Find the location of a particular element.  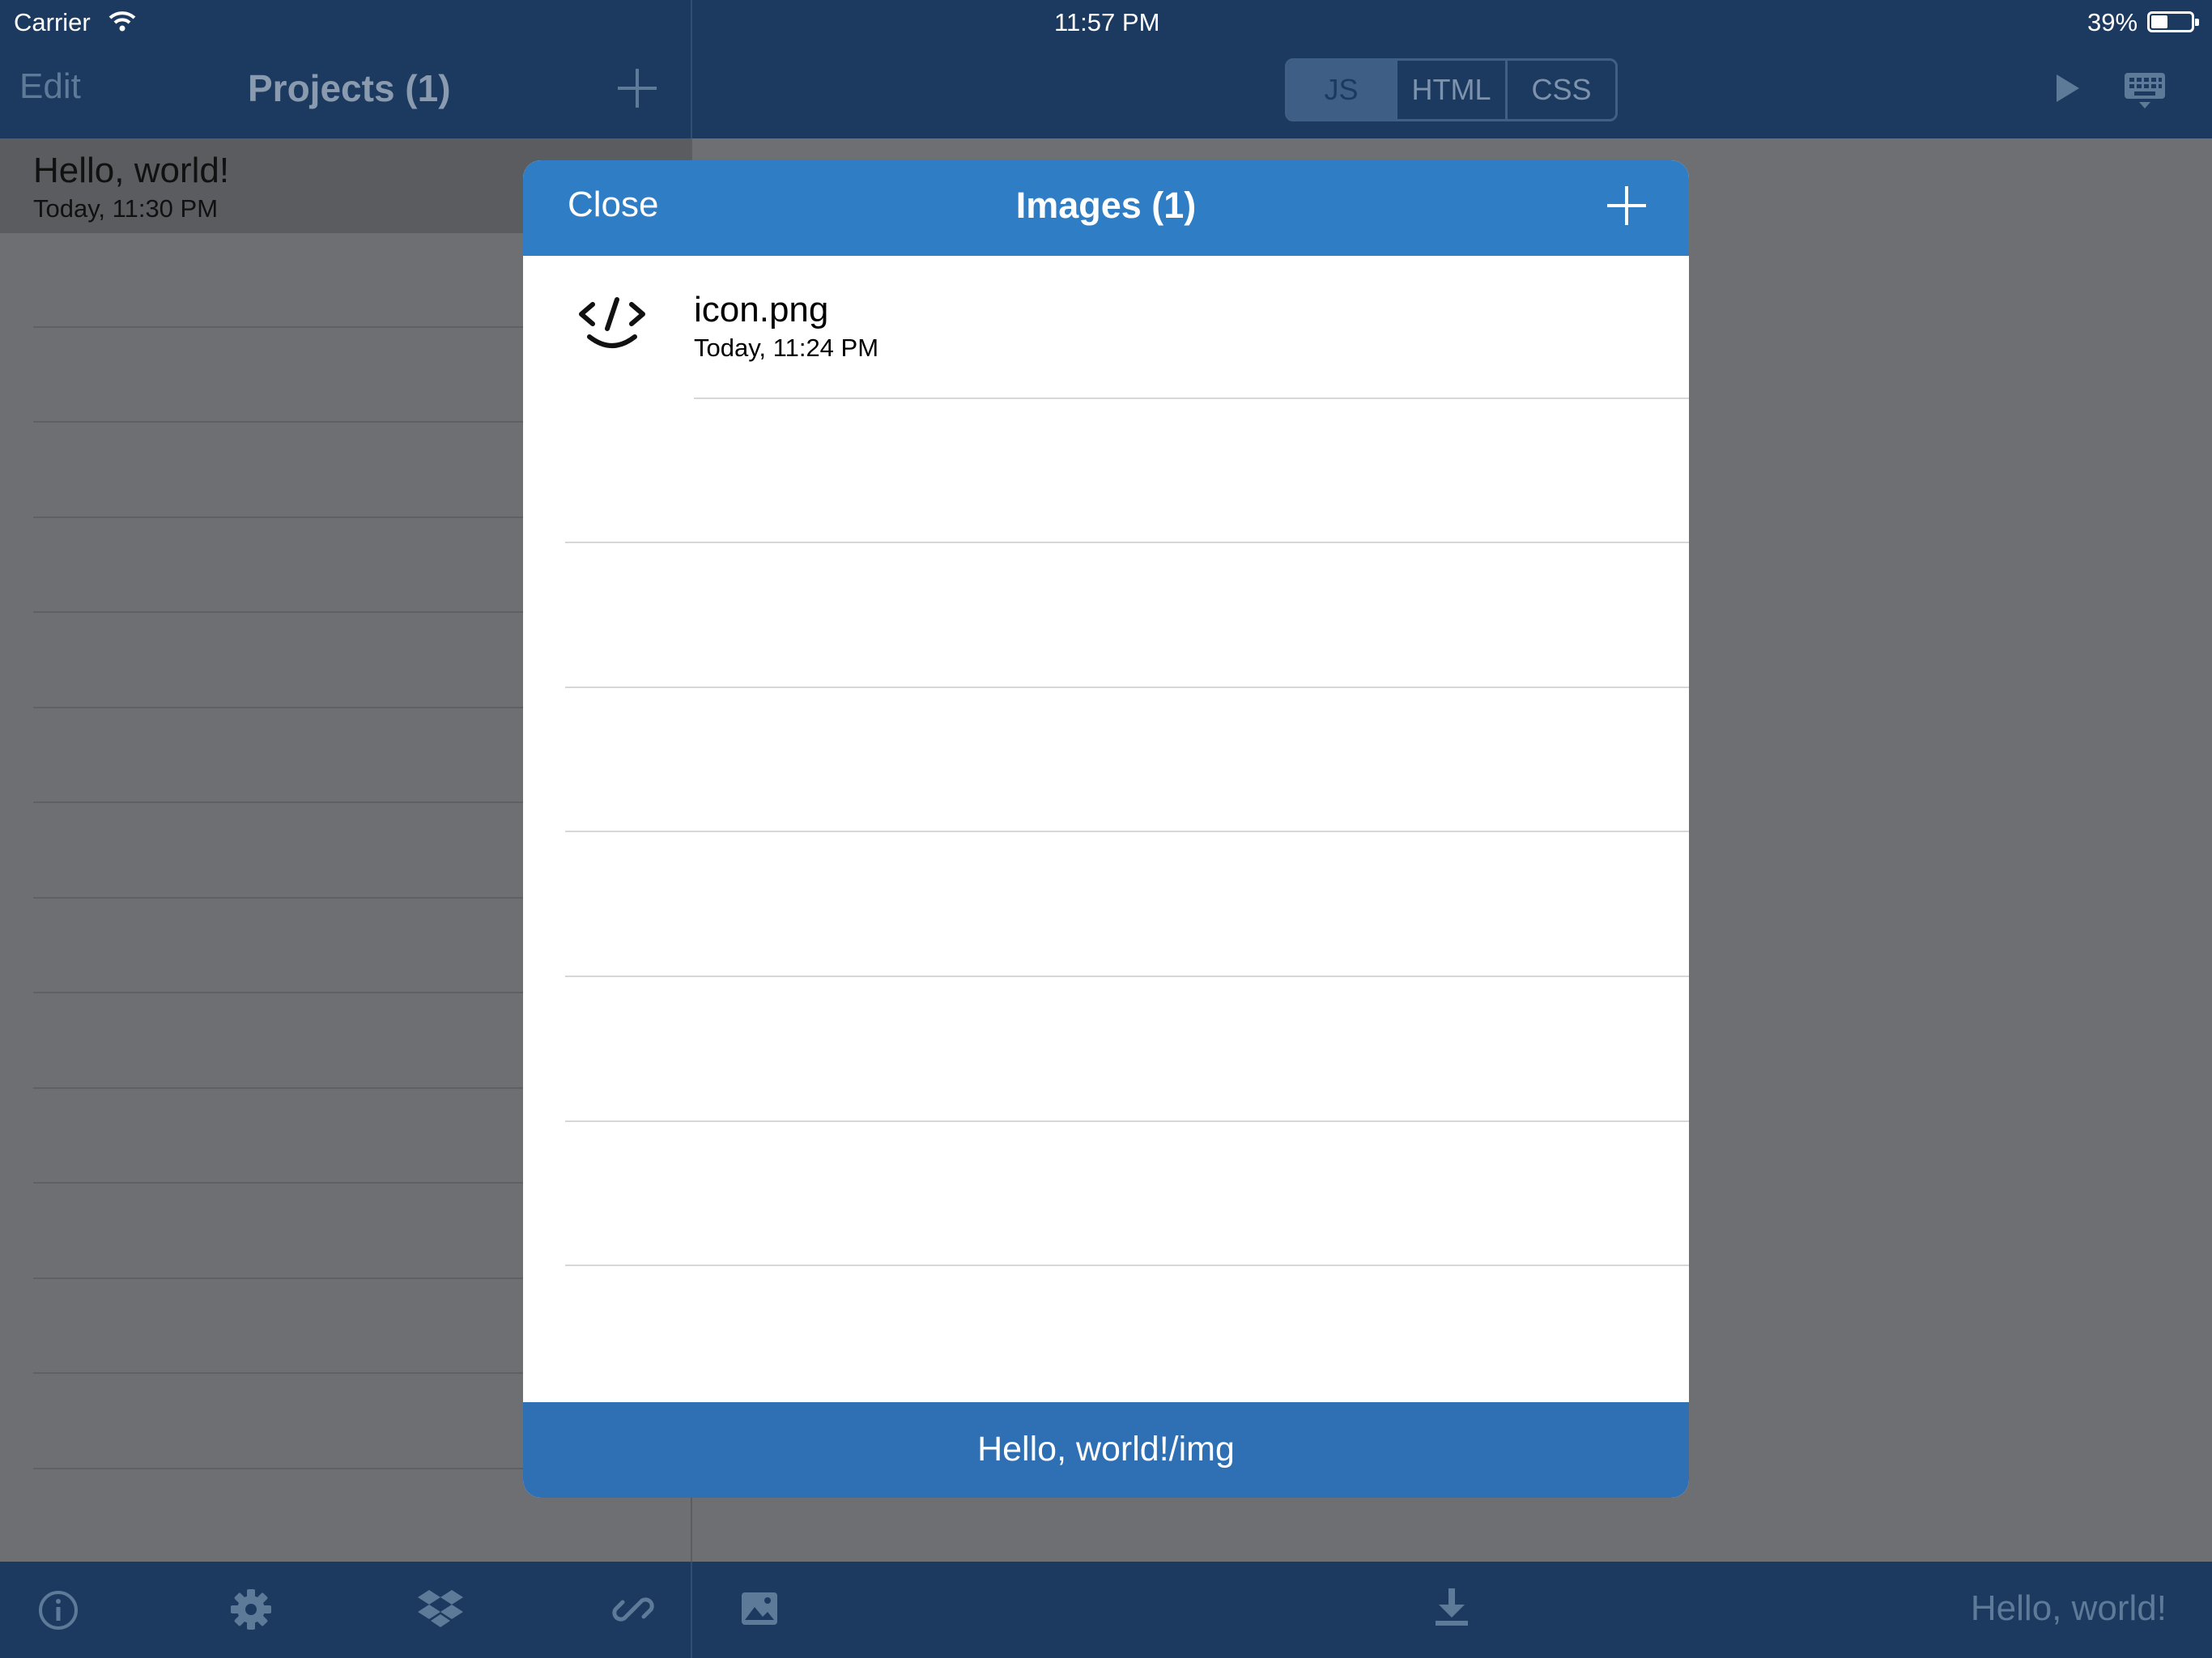

document-name: Hello, world! is located at coordinates (2068, 1608).